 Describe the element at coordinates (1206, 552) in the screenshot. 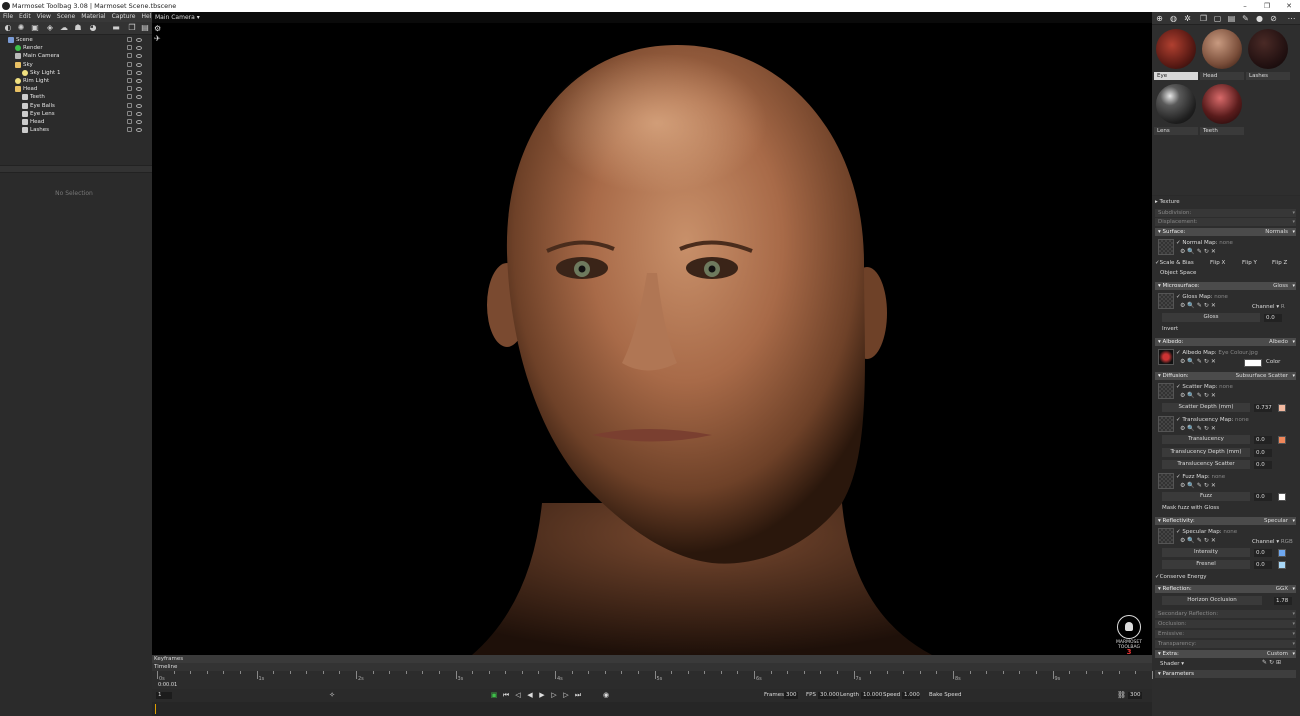

I see `intensity-slider: Intensity` at that location.